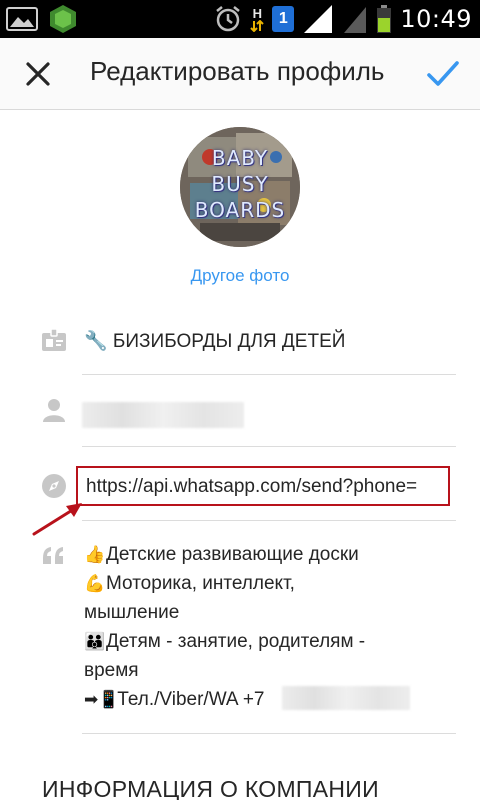 The height and width of the screenshot is (800, 480). I want to click on bio-line-text: Тел./Viber/WA +7, so click(191, 699).